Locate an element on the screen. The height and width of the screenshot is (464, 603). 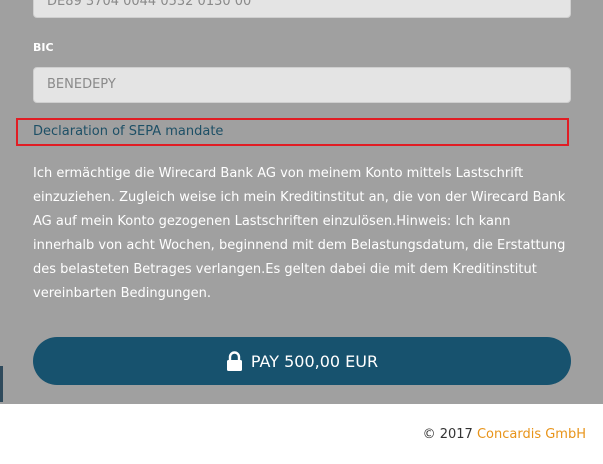
sepa-mandate-link: Declaration of SEPA mandate is located at coordinates (128, 131).